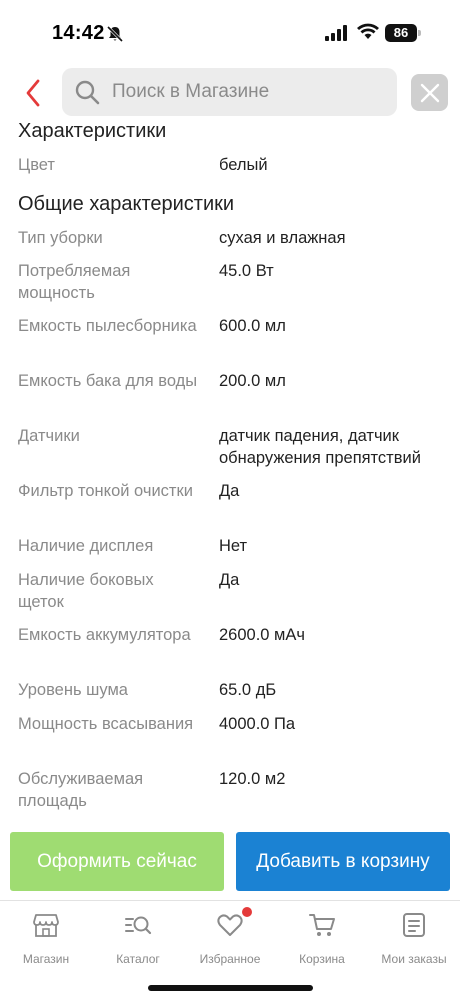 The width and height of the screenshot is (460, 999). I want to click on battery-icon: 86, so click(401, 33).